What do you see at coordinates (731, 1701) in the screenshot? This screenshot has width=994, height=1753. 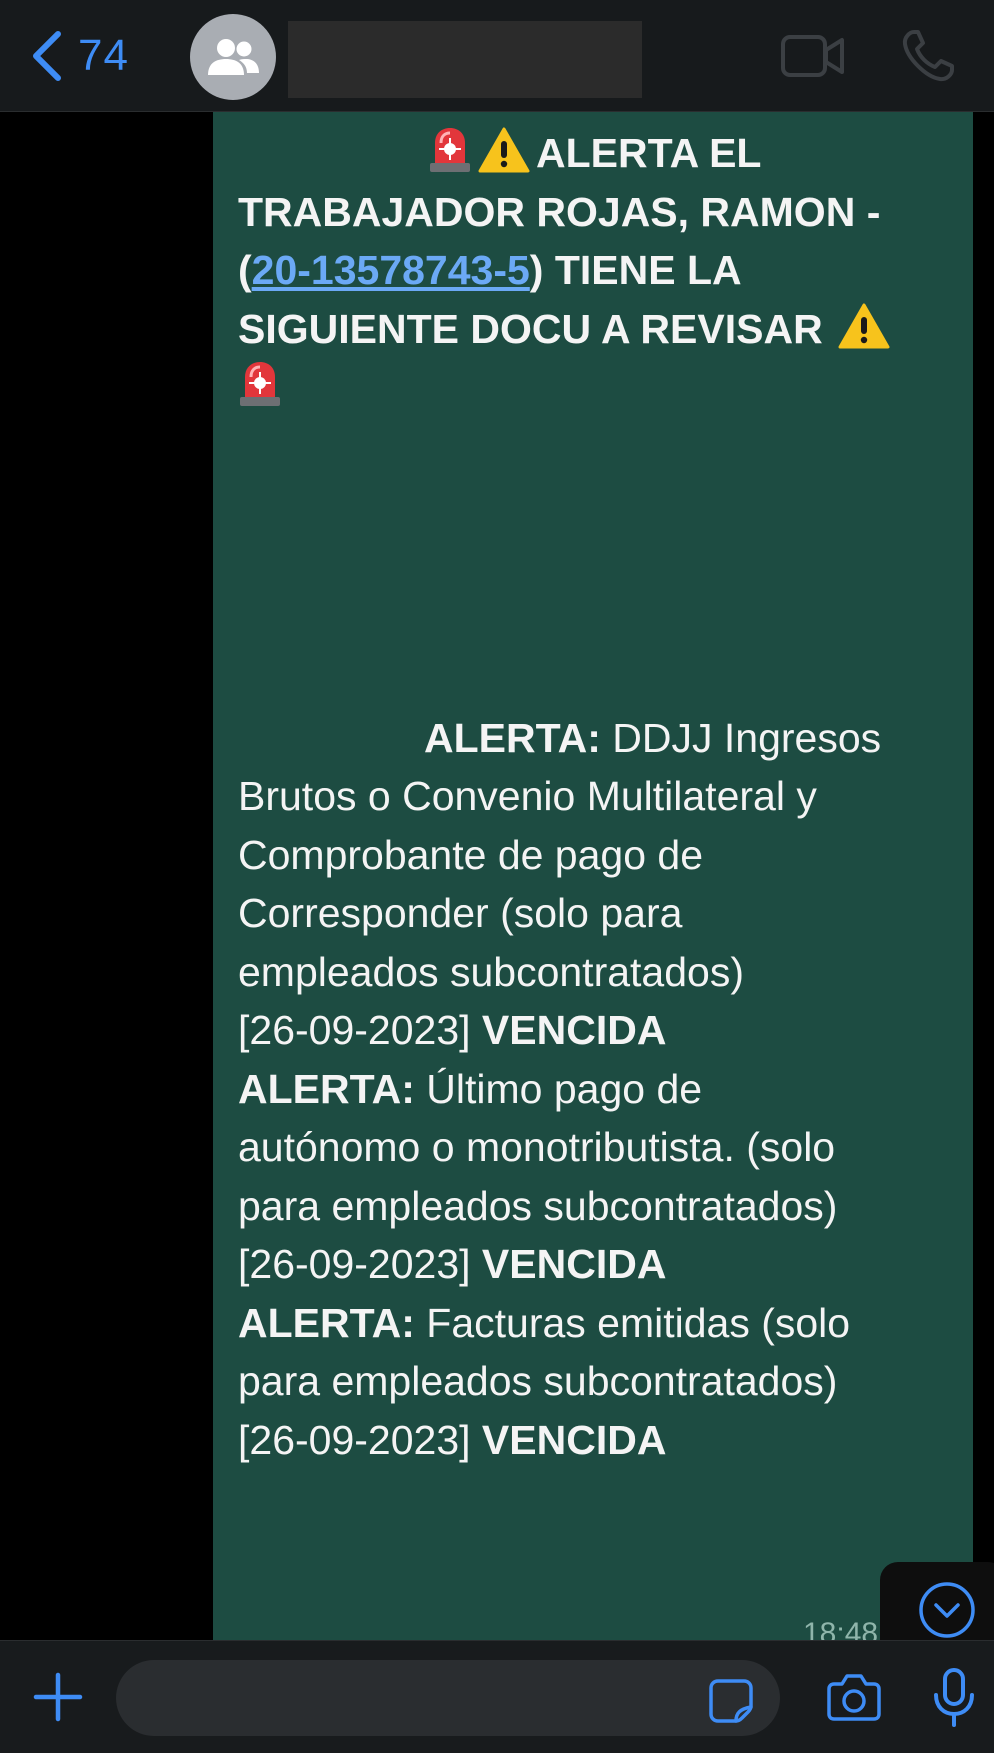 I see `sticker-icon` at bounding box center [731, 1701].